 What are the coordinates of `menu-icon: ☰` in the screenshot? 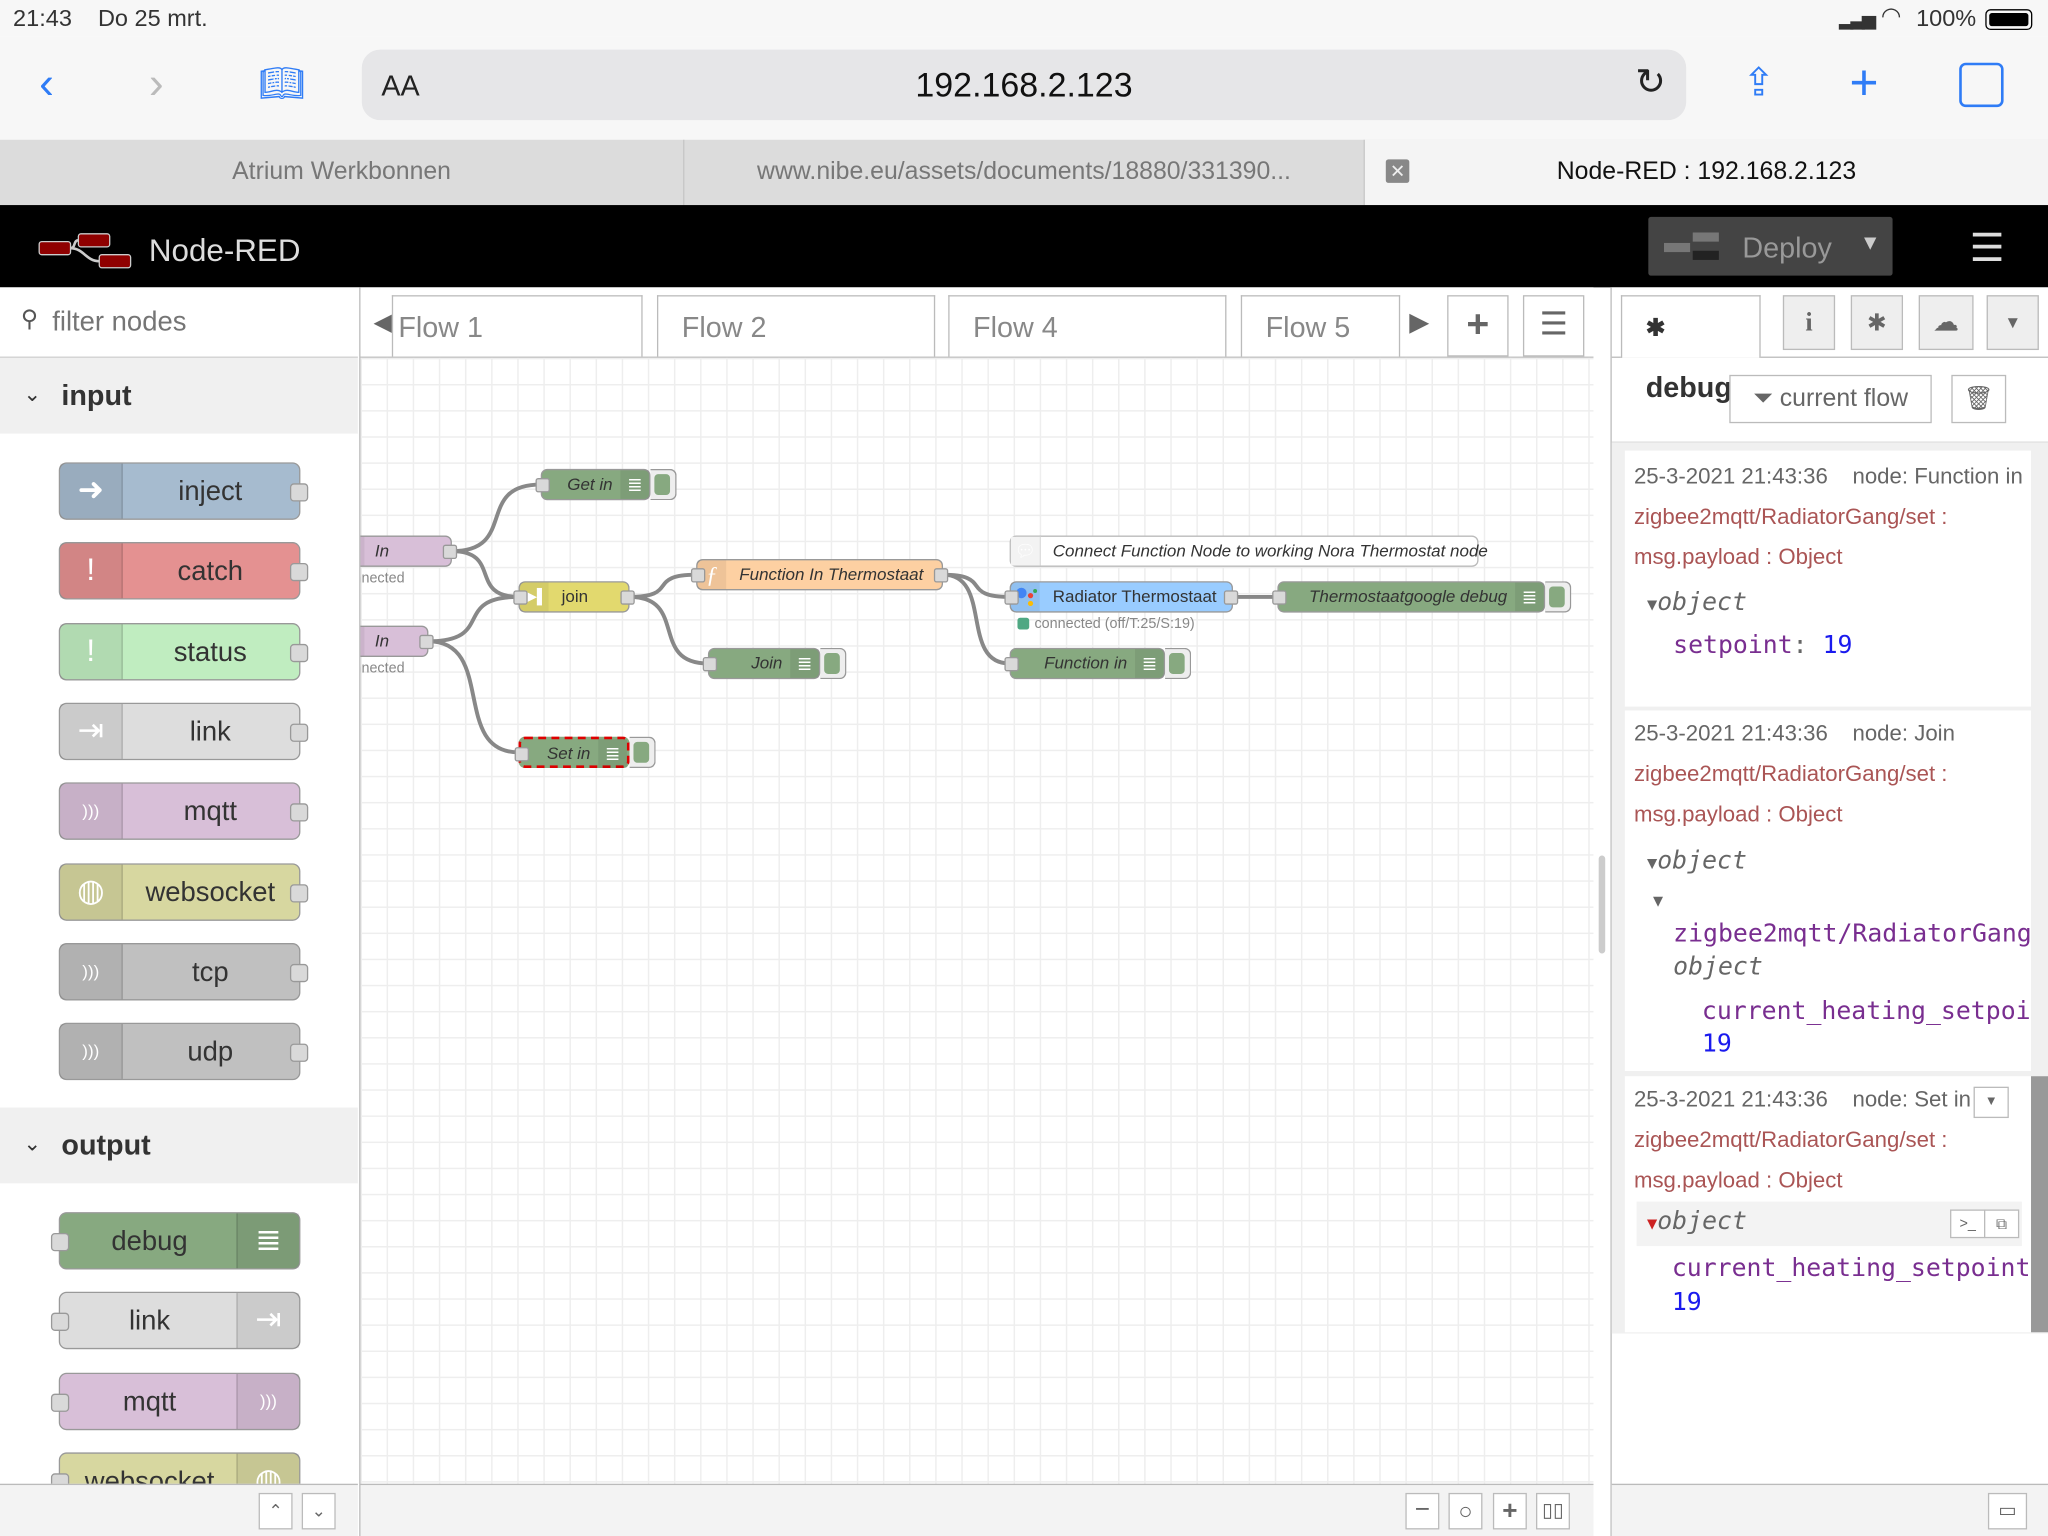 It's located at (1987, 249).